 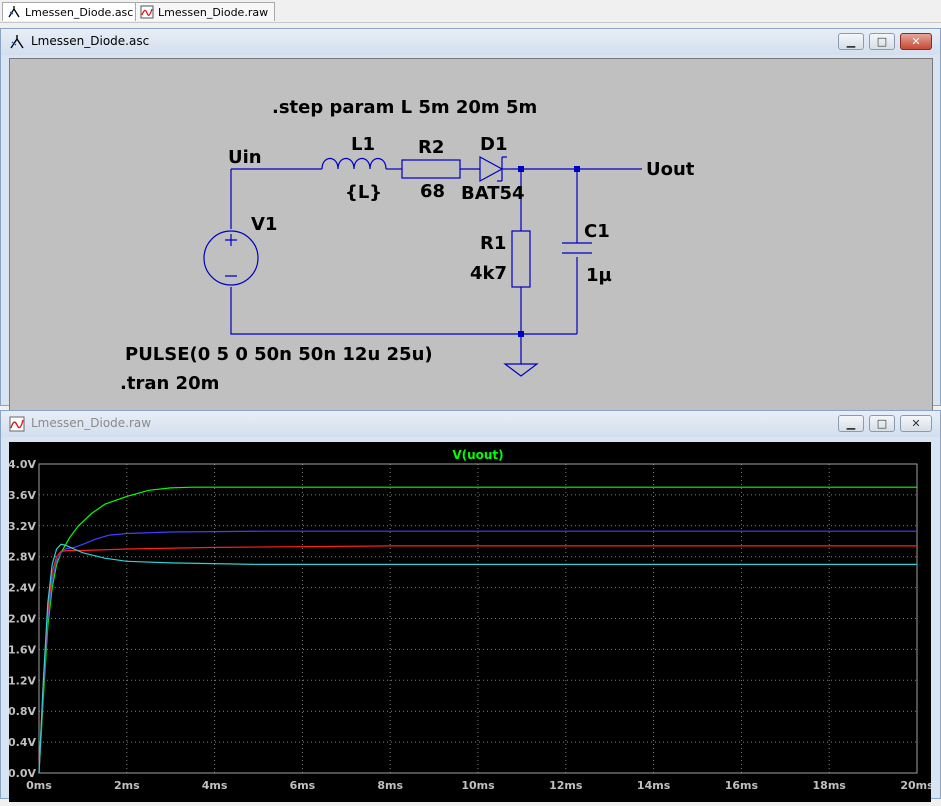 What do you see at coordinates (22, 619) in the screenshot?
I see `y-tick-label: 2.0V` at bounding box center [22, 619].